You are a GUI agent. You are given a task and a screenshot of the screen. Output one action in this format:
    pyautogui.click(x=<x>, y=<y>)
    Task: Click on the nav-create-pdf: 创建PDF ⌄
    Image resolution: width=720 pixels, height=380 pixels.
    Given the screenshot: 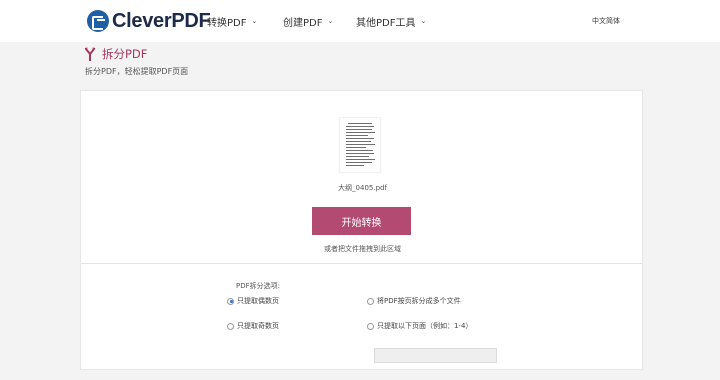 What is the action you would take?
    pyautogui.click(x=308, y=21)
    